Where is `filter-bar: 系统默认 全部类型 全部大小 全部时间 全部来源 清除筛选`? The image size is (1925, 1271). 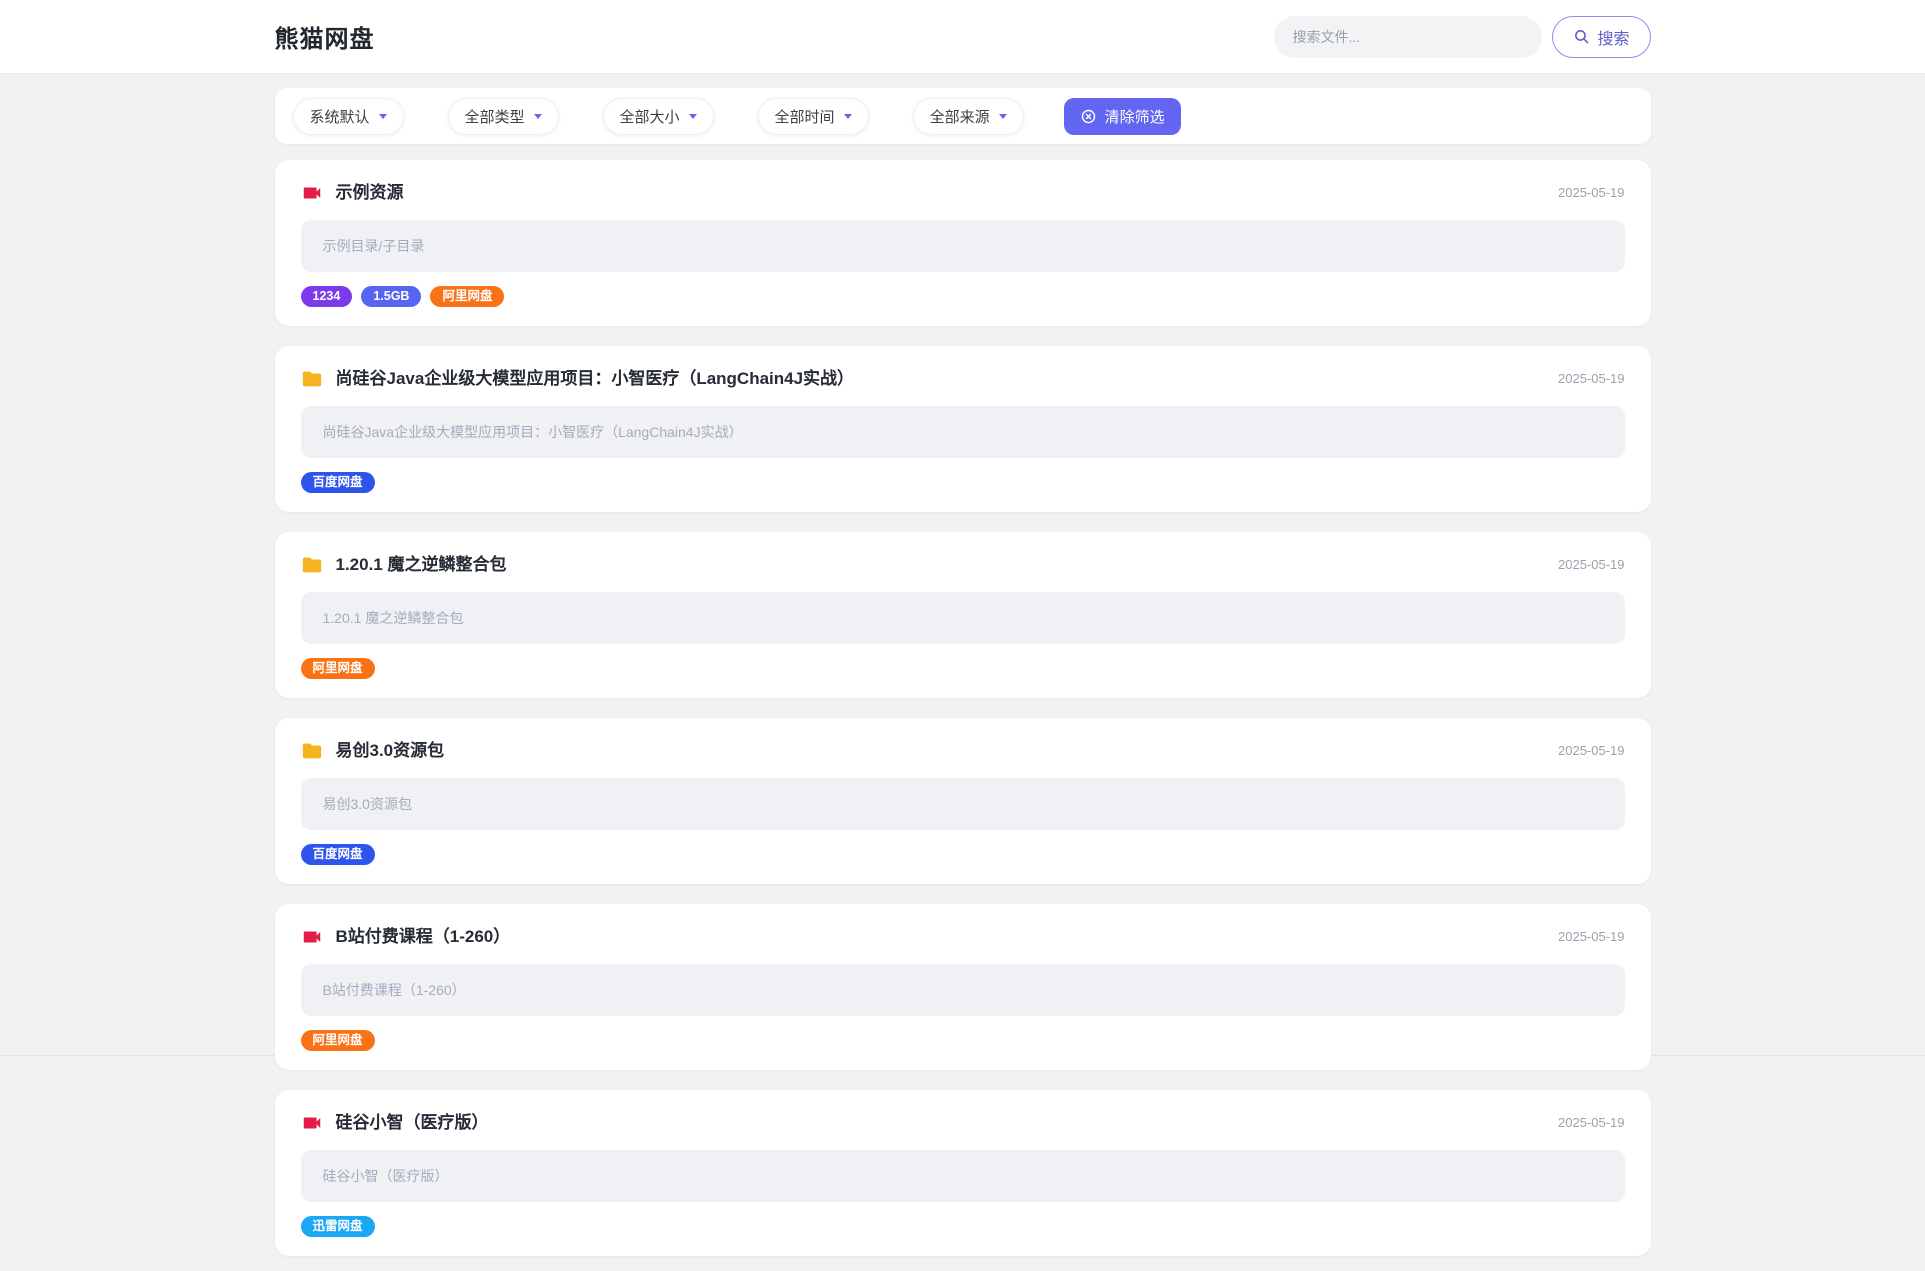
filter-bar: 系统默认 全部类型 全部大小 全部时间 全部来源 清除筛选 is located at coordinates (962, 116).